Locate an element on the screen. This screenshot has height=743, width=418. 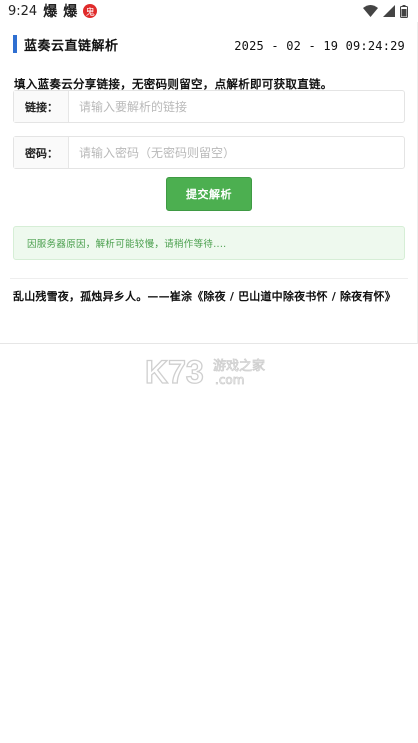
link-input is located at coordinates (236, 106).